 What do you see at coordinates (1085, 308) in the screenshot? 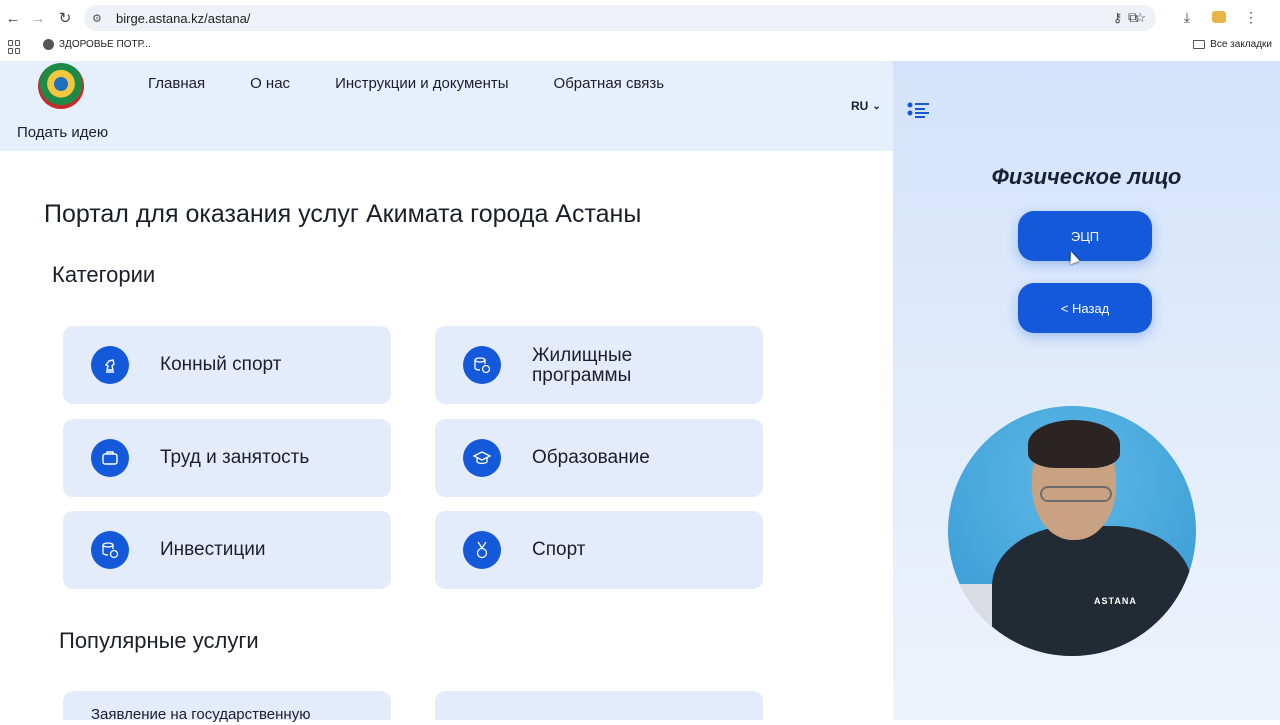
I see `back-button: < Назад` at bounding box center [1085, 308].